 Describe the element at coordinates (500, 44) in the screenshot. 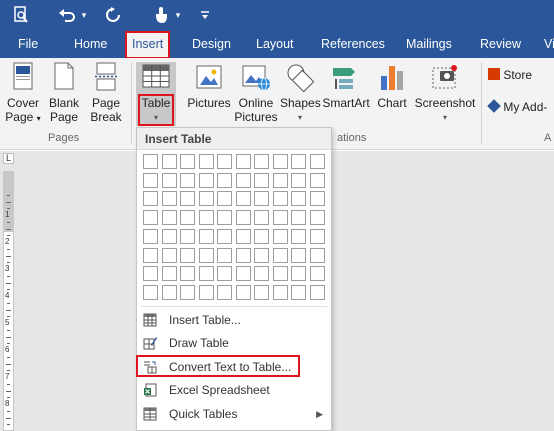

I see `tab-review: Review` at that location.